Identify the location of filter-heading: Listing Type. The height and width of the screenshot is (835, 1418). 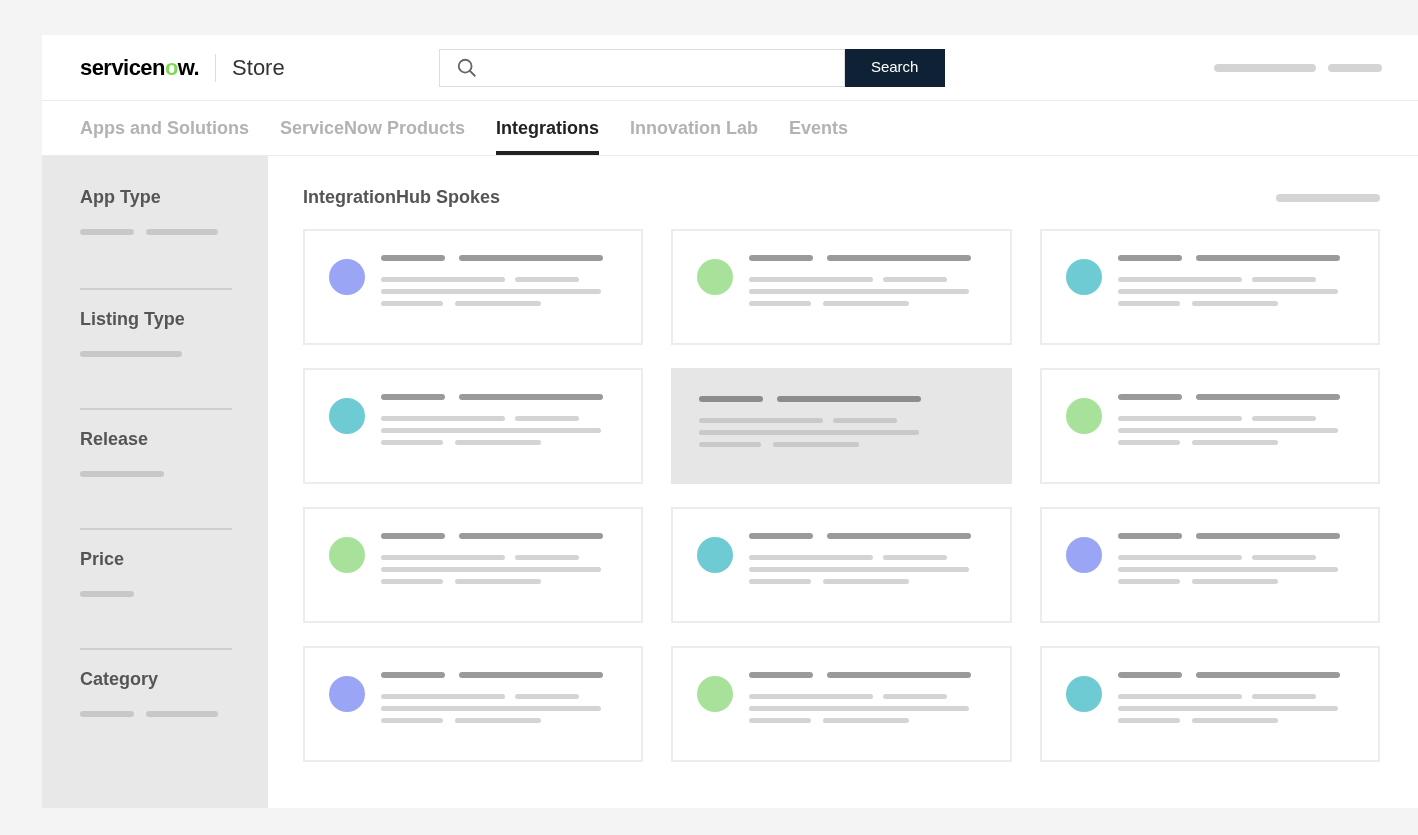
(156, 319).